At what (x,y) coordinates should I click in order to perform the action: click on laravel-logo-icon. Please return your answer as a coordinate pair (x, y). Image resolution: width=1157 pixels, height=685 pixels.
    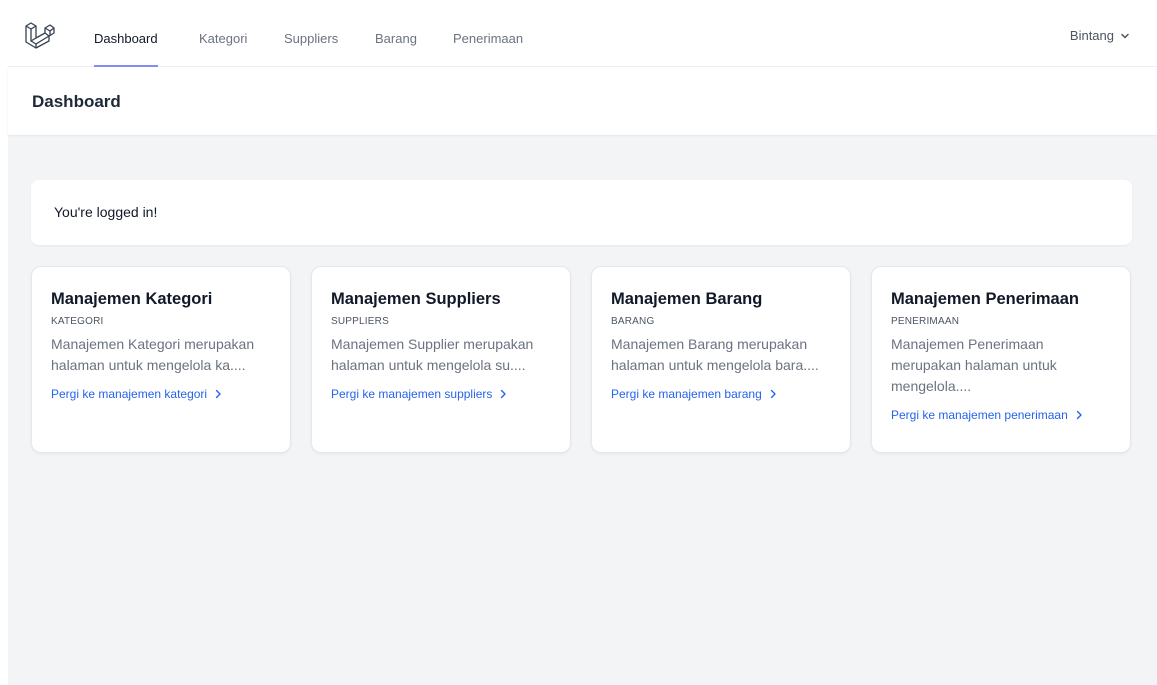
    Looking at the image, I should click on (40, 36).